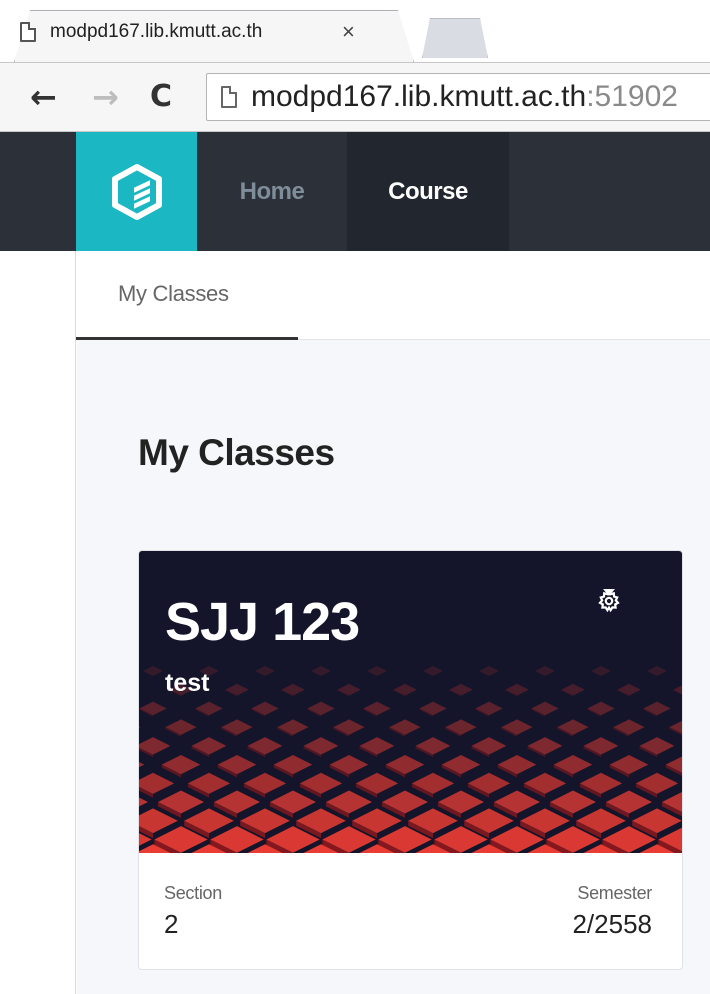  I want to click on card-settings-dropdown, so click(608, 601).